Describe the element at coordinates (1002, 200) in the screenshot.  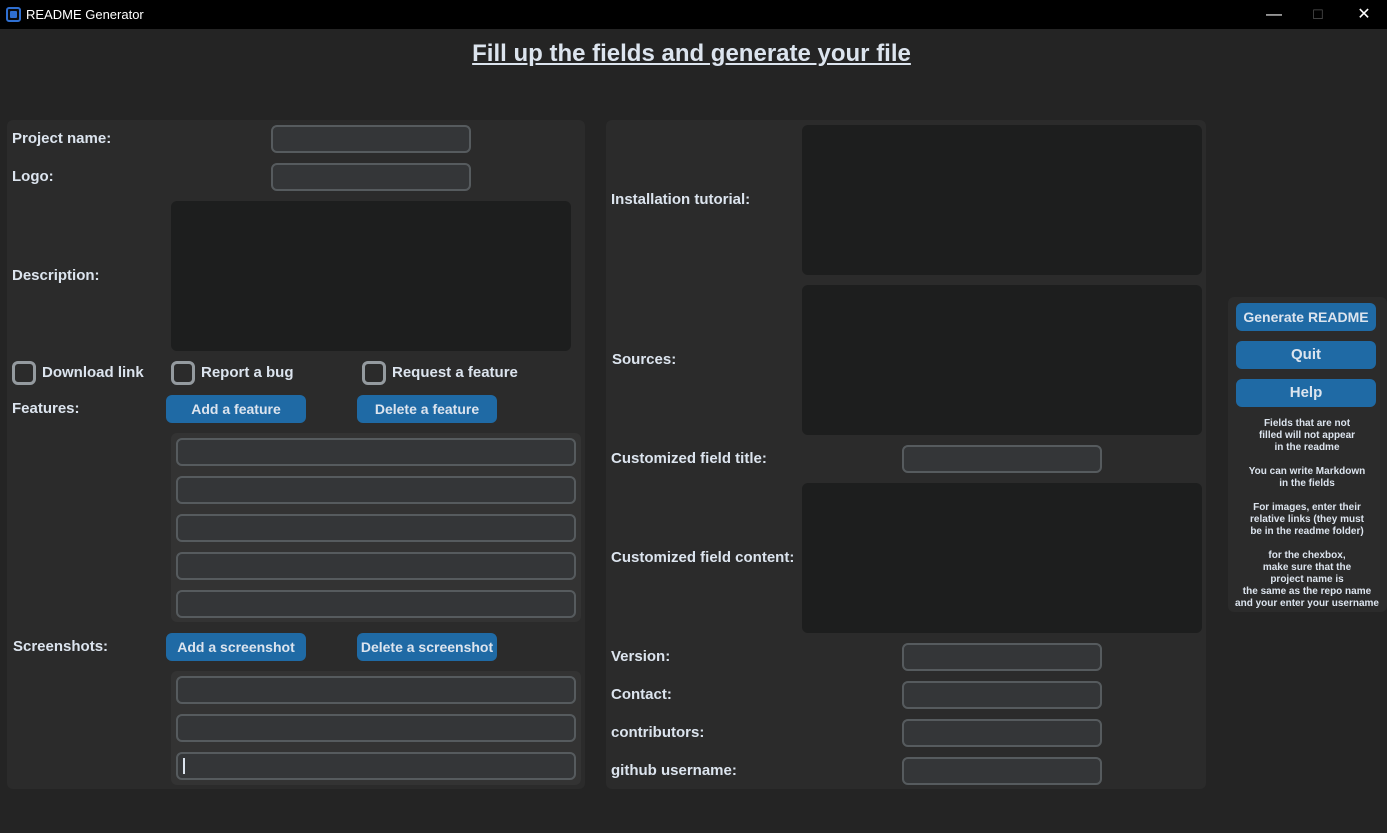
I see `installation-textbox` at that location.